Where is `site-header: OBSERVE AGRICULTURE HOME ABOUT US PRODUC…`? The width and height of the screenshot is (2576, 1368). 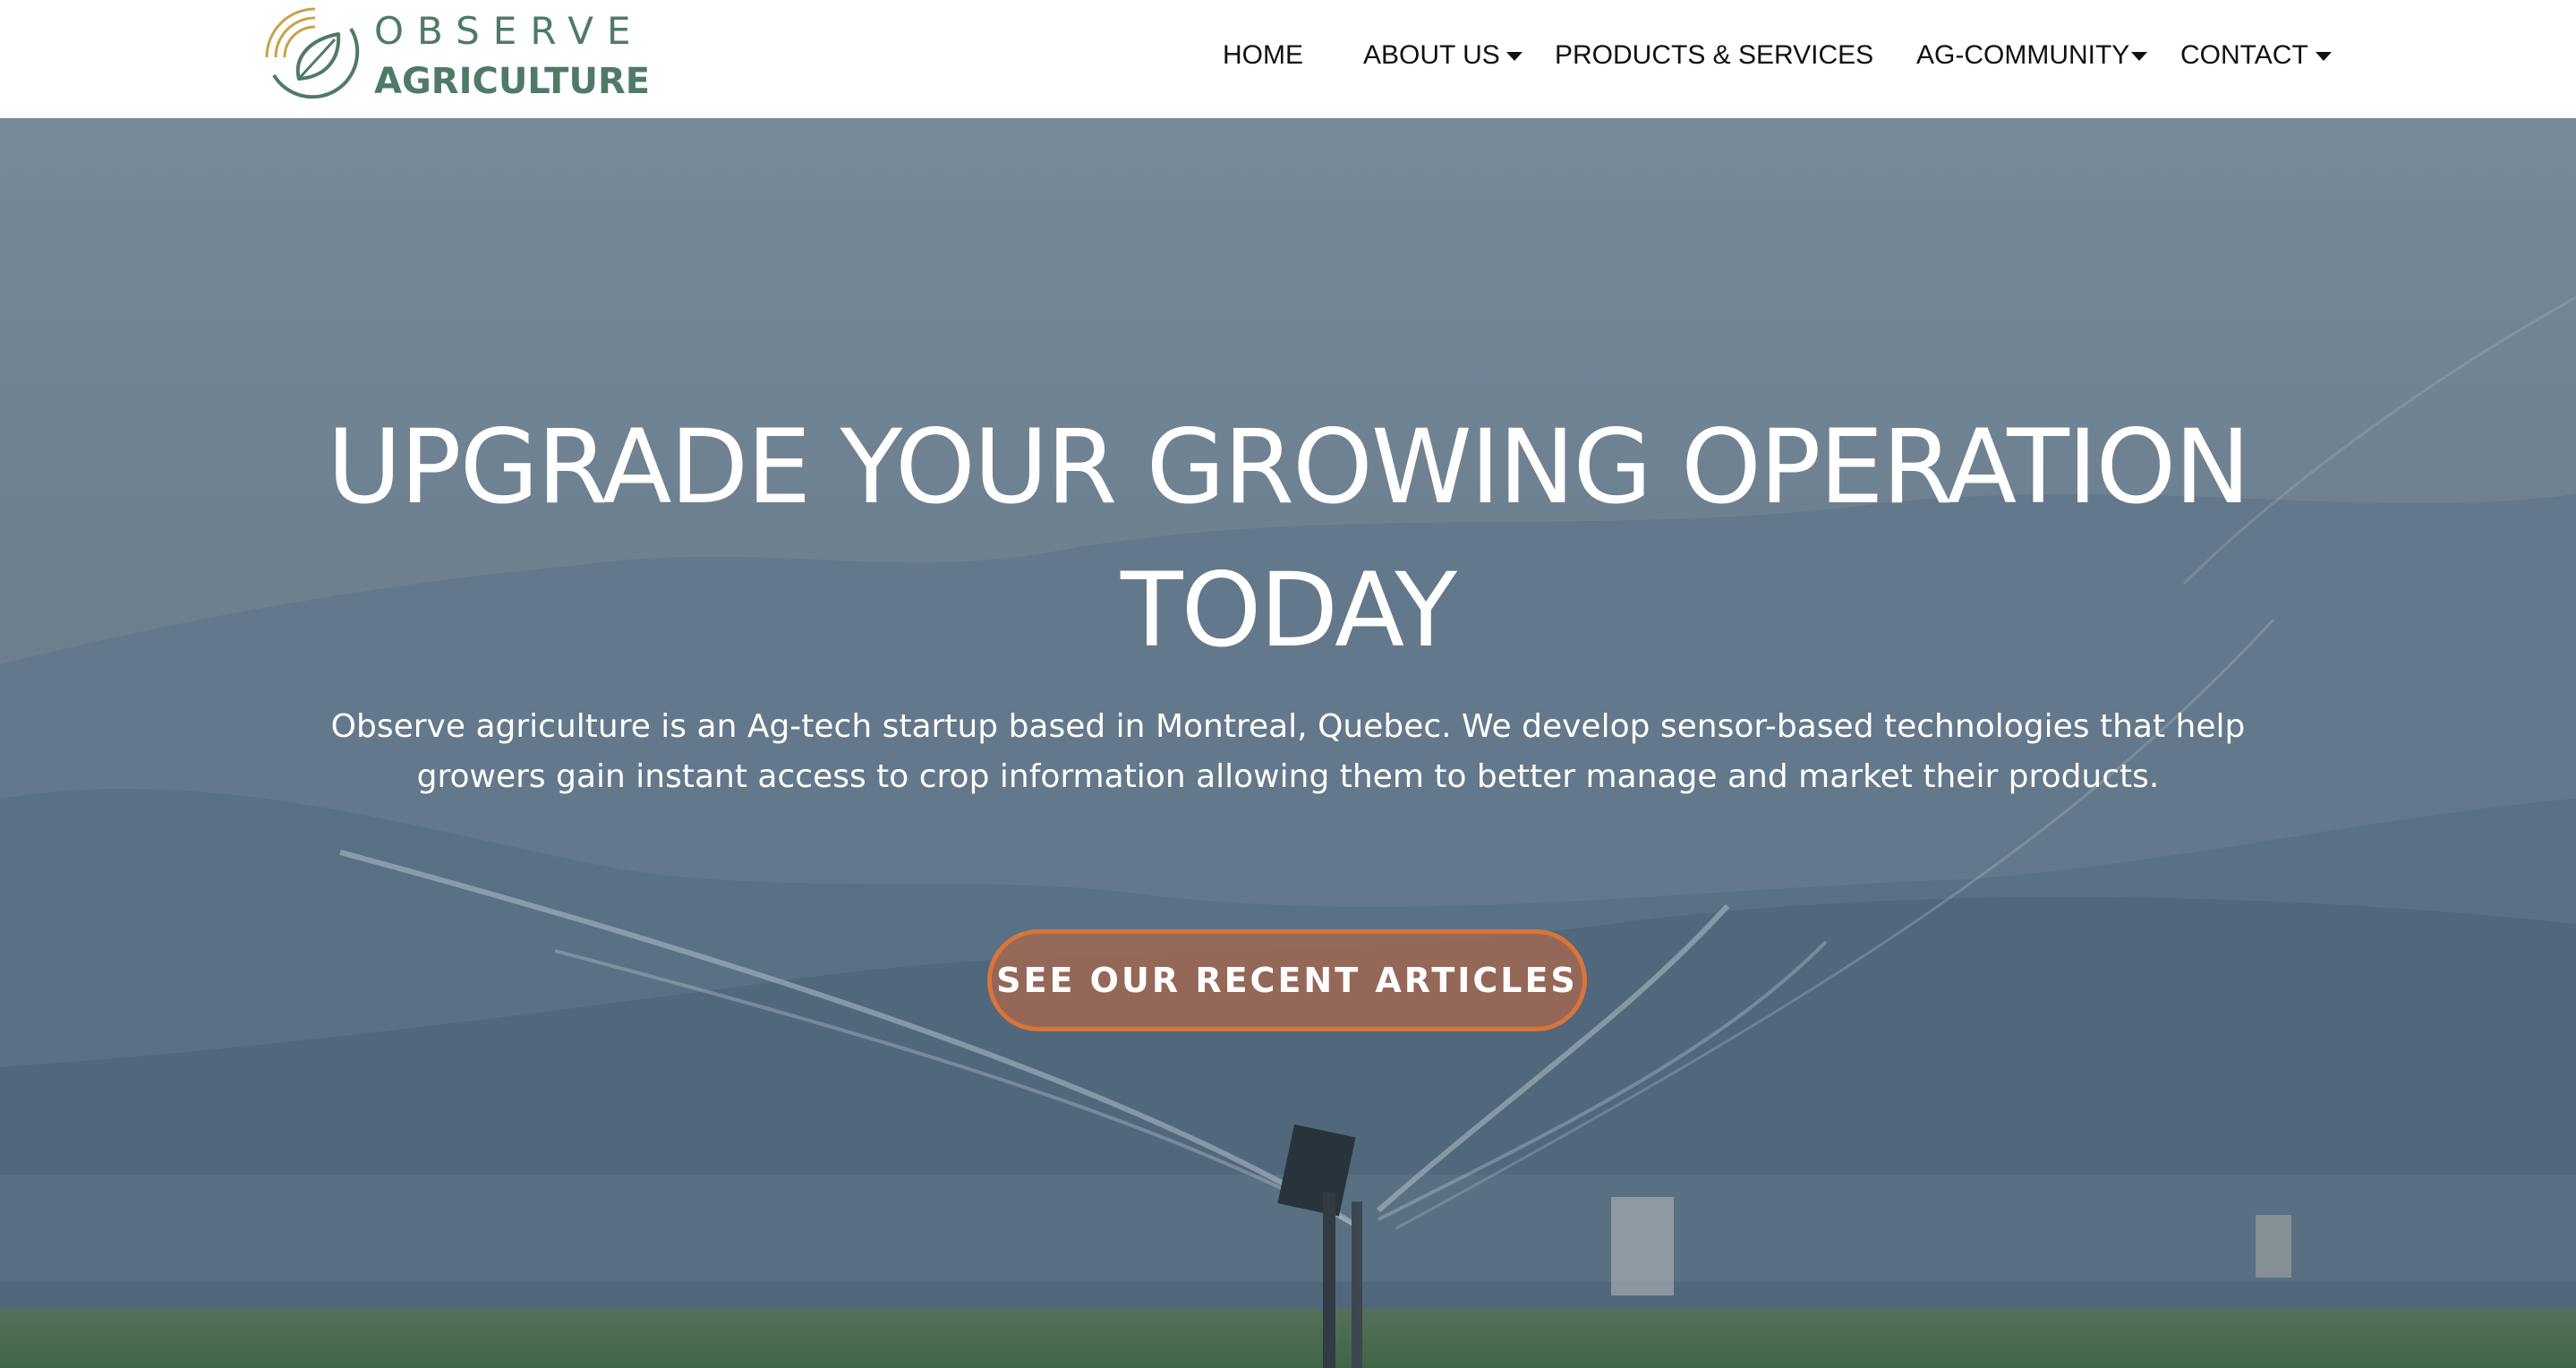
site-header: OBSERVE AGRICULTURE HOME ABOUT US PRODUC… is located at coordinates (1288, 59).